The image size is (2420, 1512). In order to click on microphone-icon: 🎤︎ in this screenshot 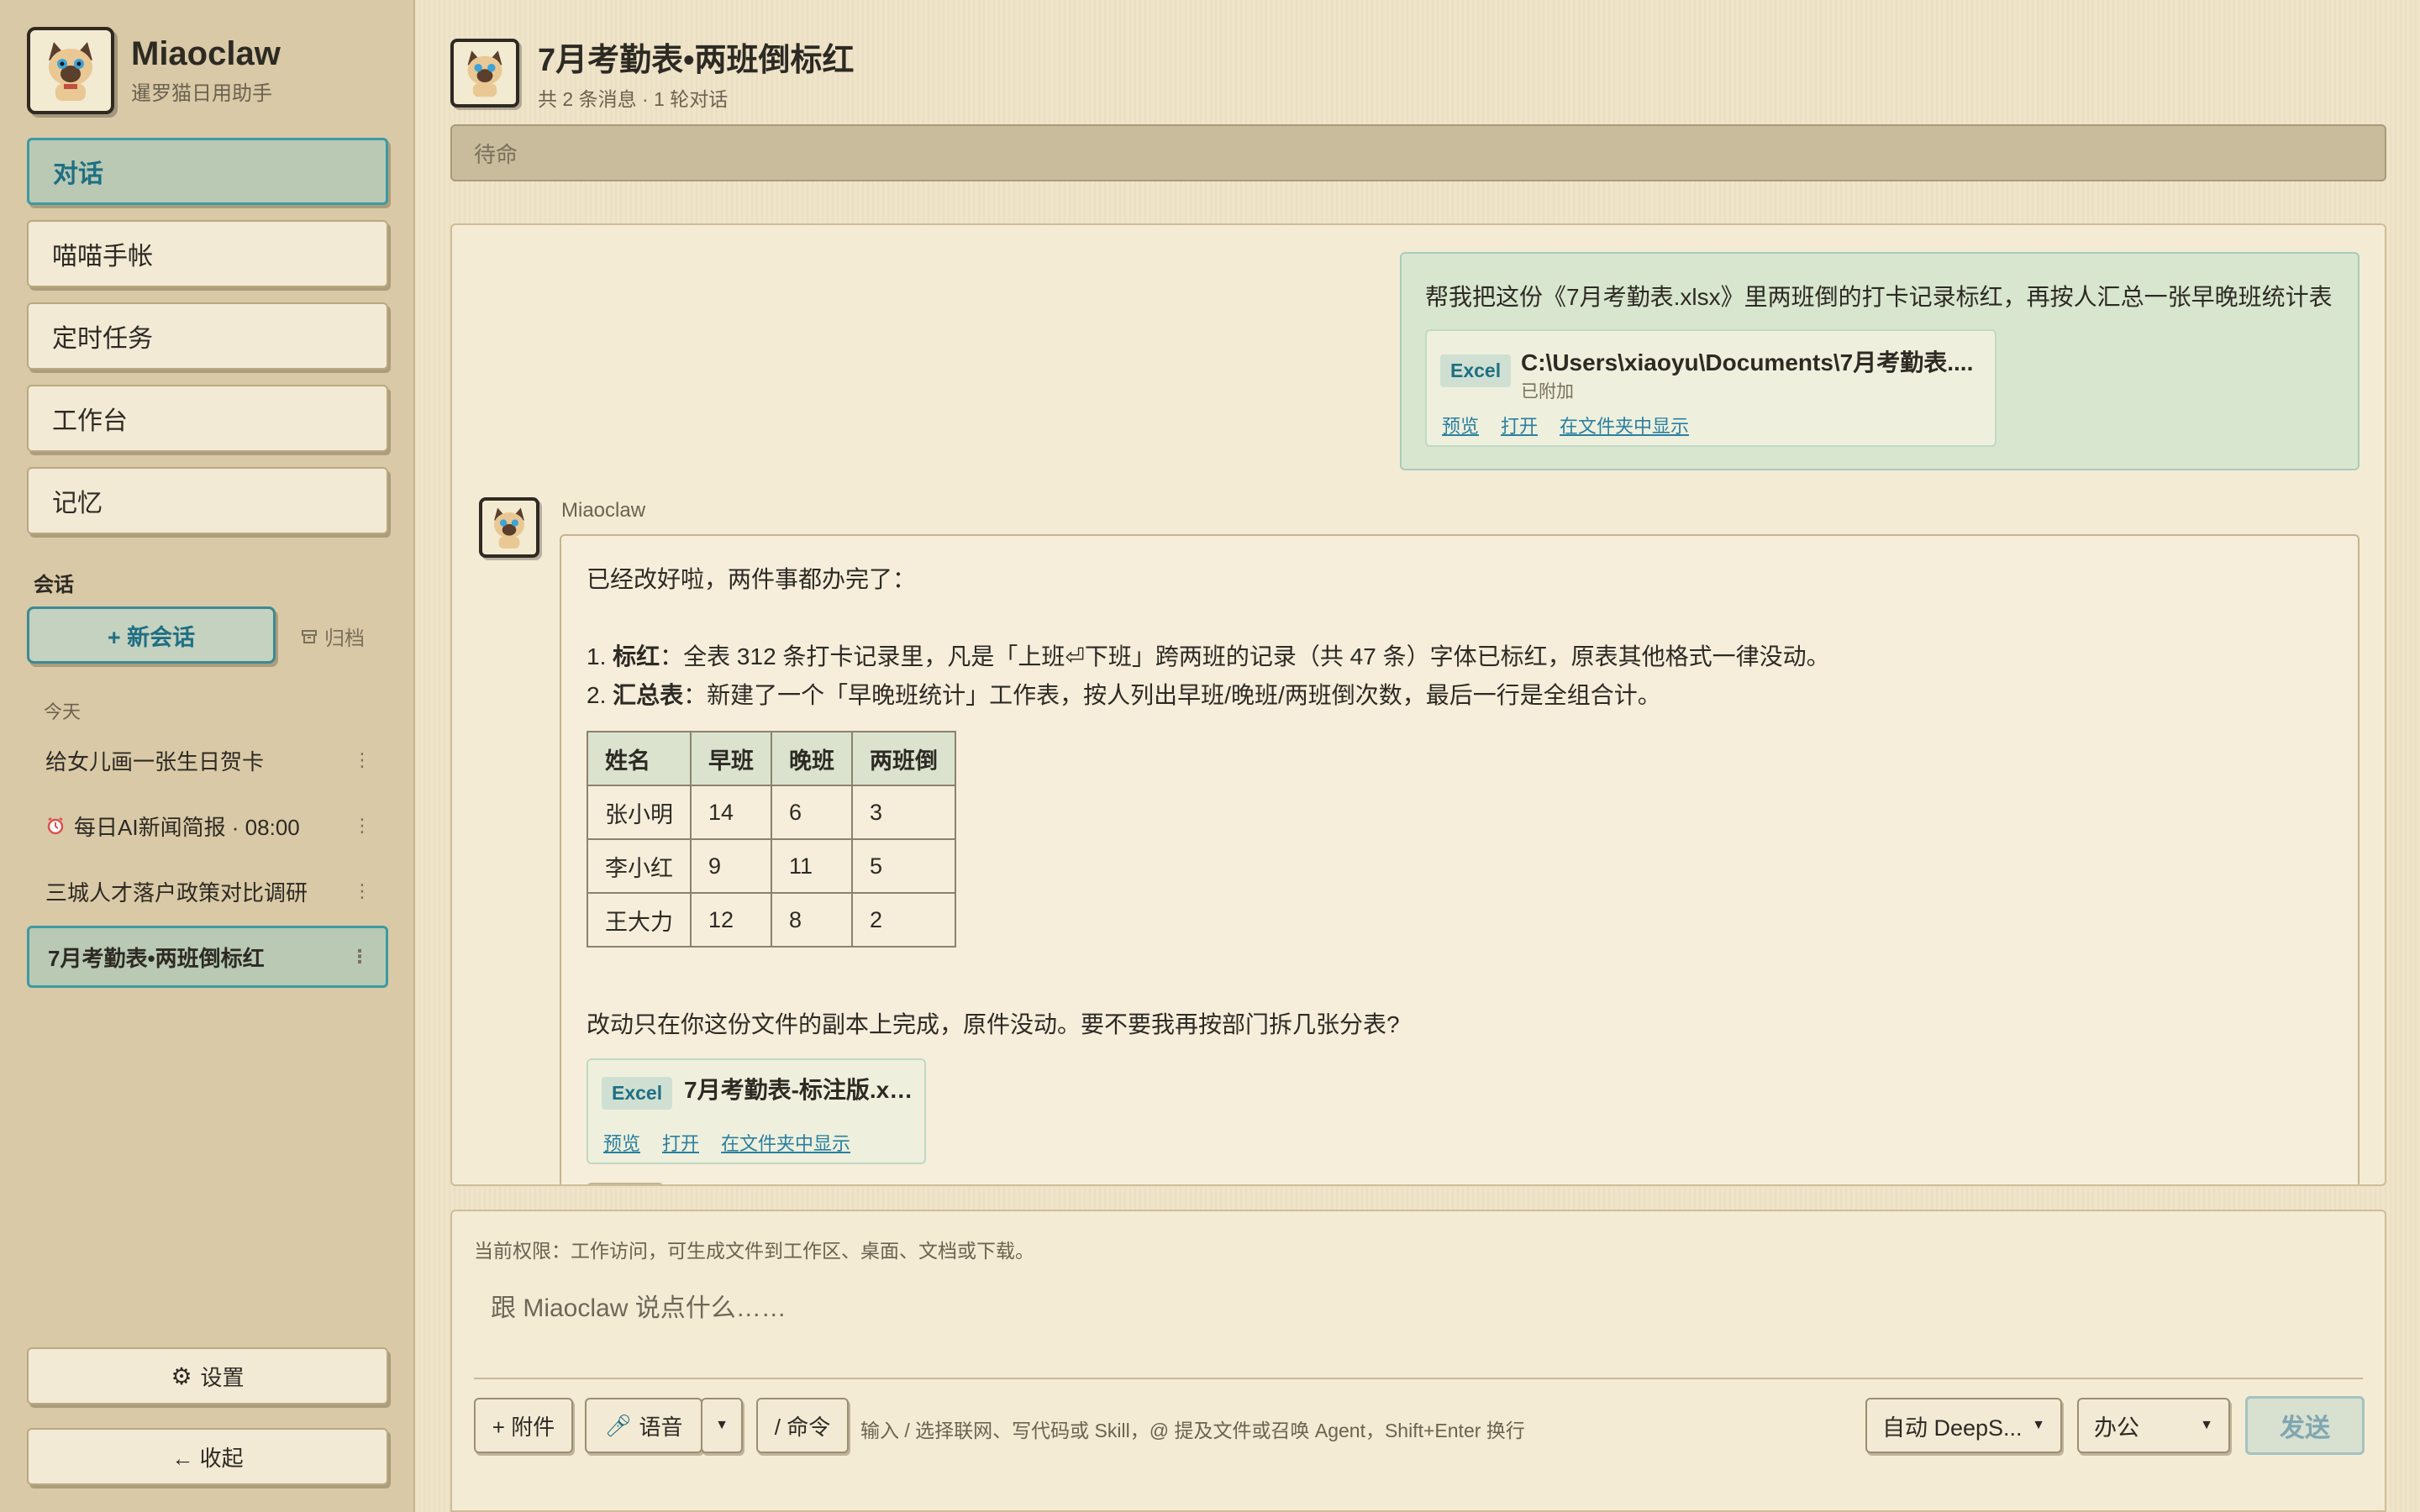, I will do `click(618, 1425)`.